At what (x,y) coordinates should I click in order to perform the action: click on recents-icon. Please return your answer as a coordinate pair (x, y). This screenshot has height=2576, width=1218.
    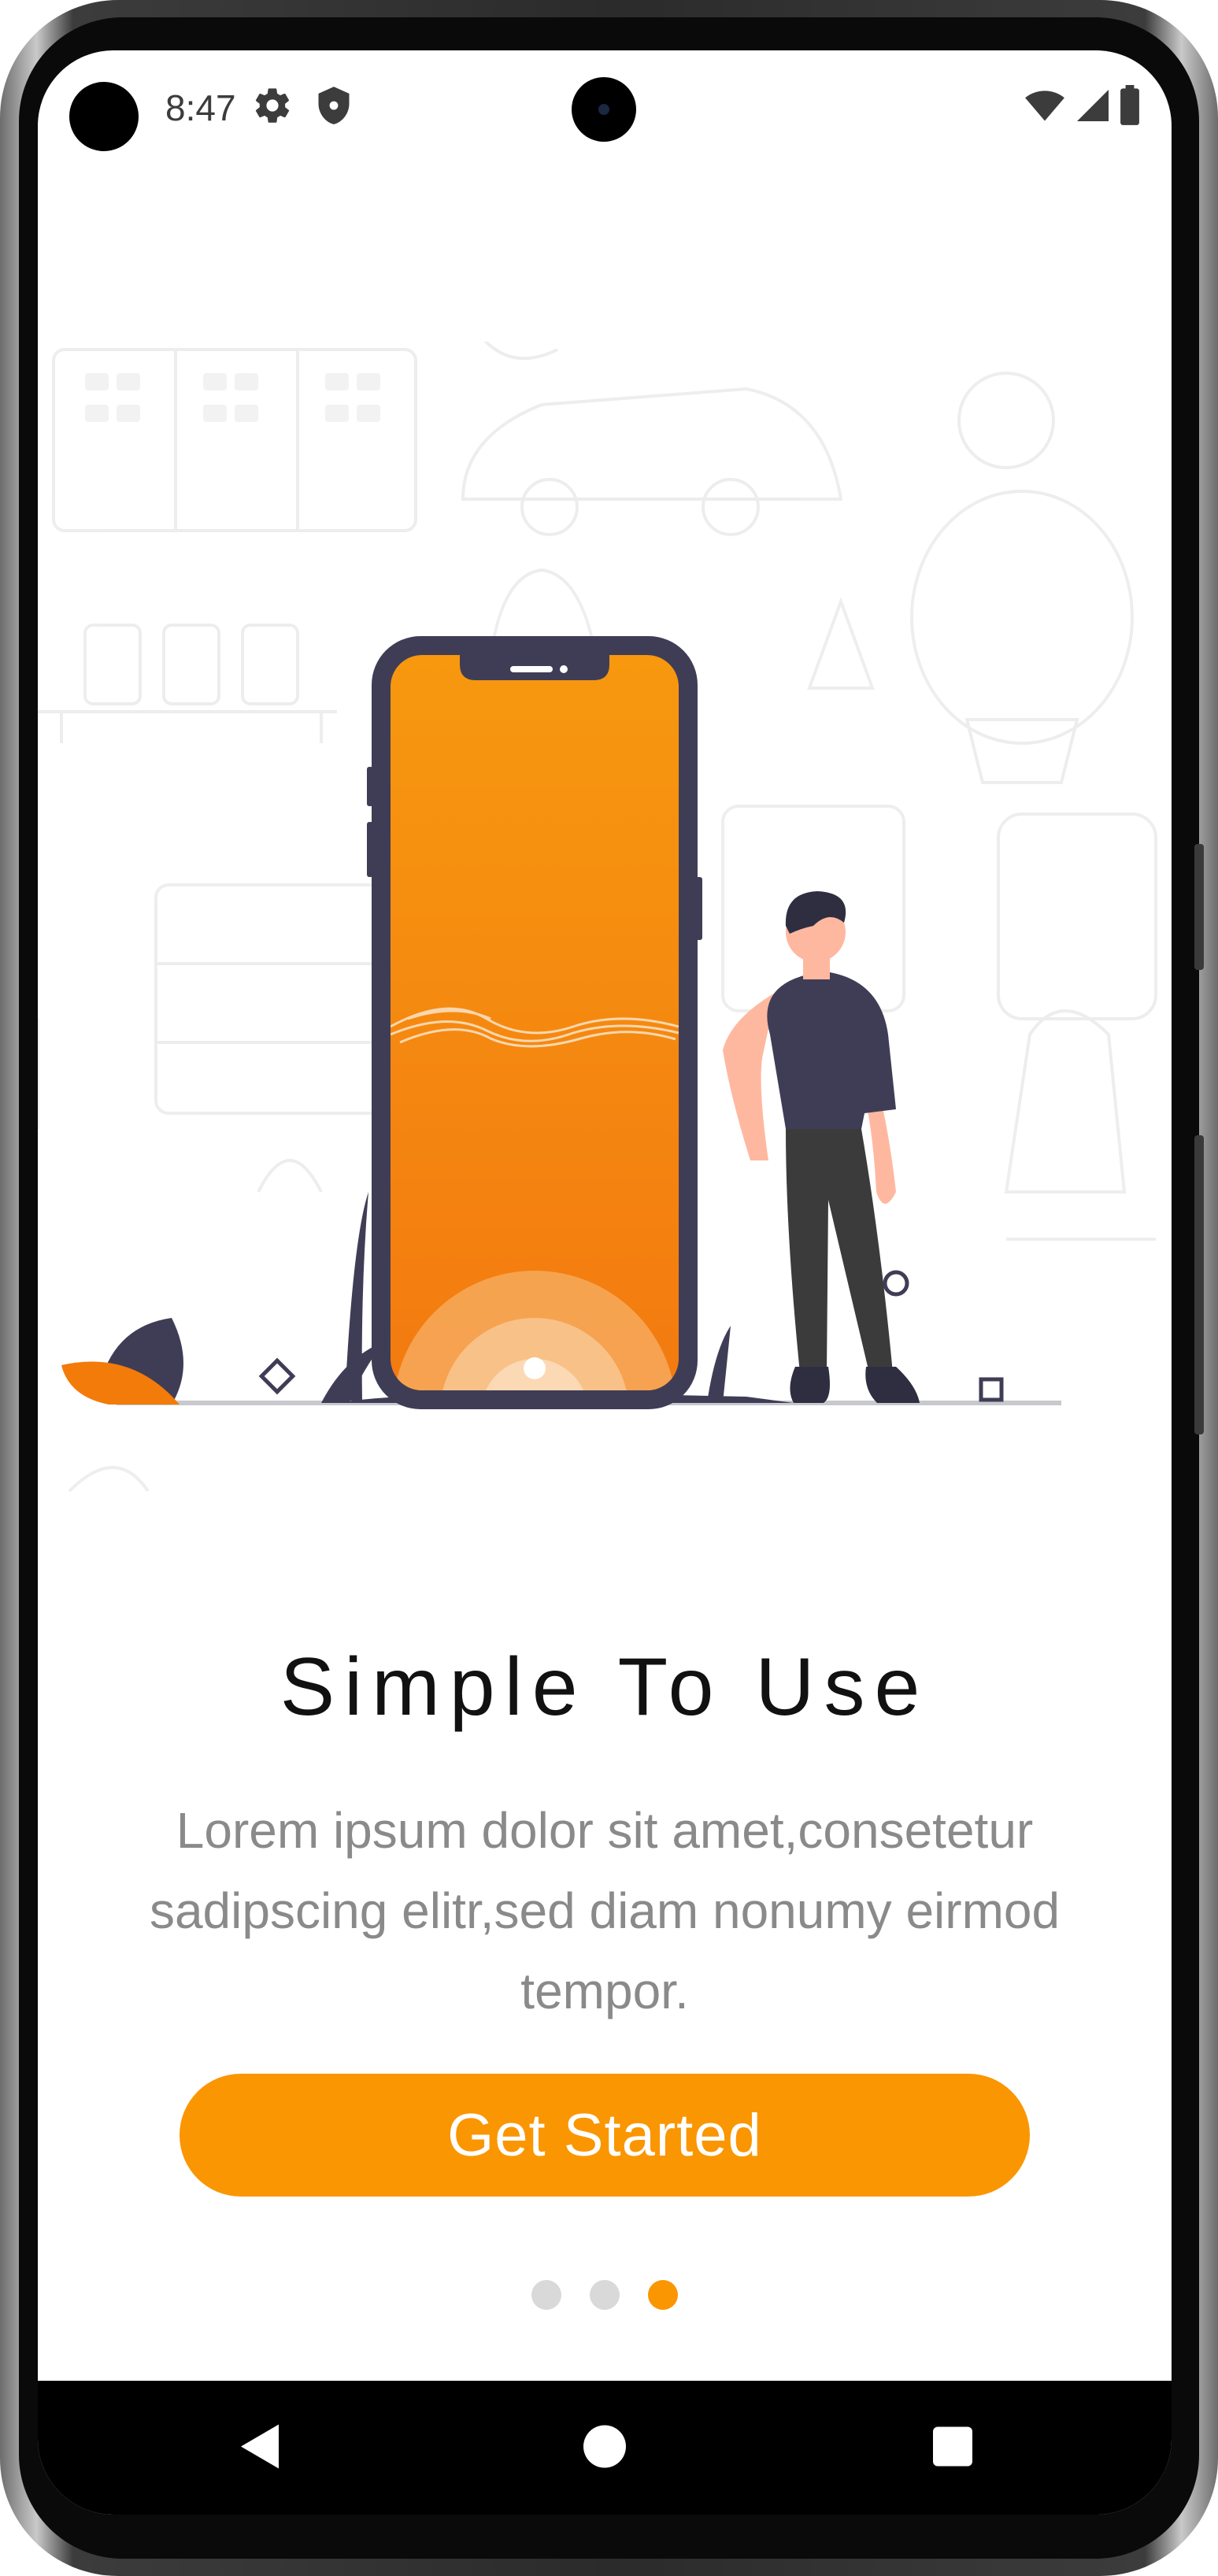
    Looking at the image, I should click on (952, 2446).